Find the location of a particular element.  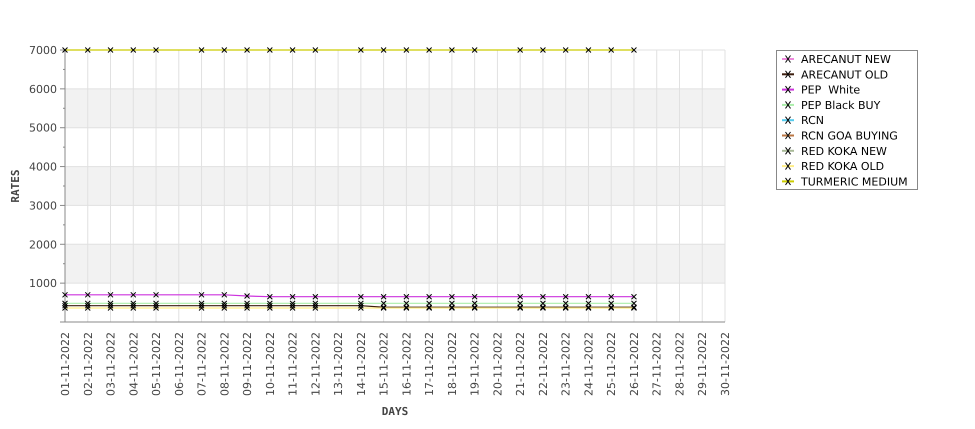

legend-label: ARECANUT NEW is located at coordinates (846, 59).